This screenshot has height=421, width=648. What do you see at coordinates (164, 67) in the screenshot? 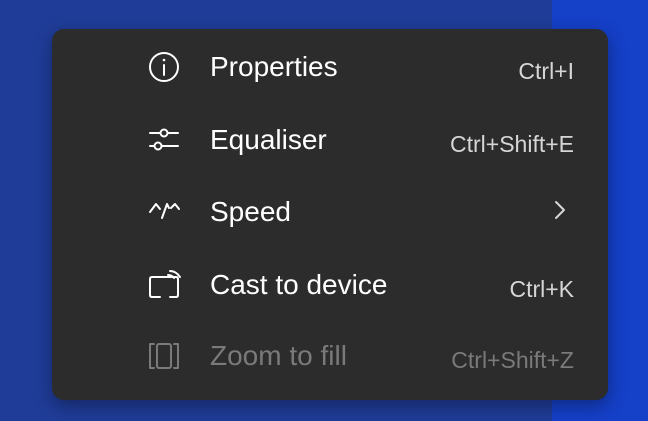
I see `info-icon` at bounding box center [164, 67].